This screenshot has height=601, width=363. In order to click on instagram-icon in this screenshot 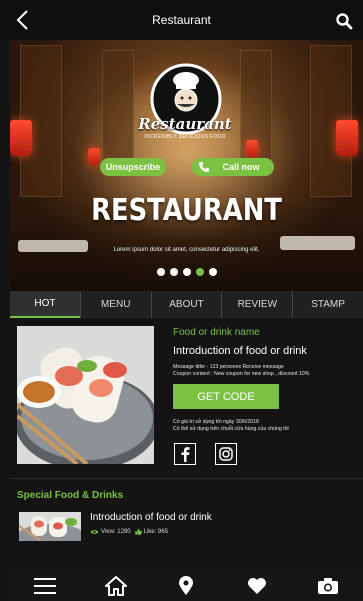, I will do `click(226, 454)`.